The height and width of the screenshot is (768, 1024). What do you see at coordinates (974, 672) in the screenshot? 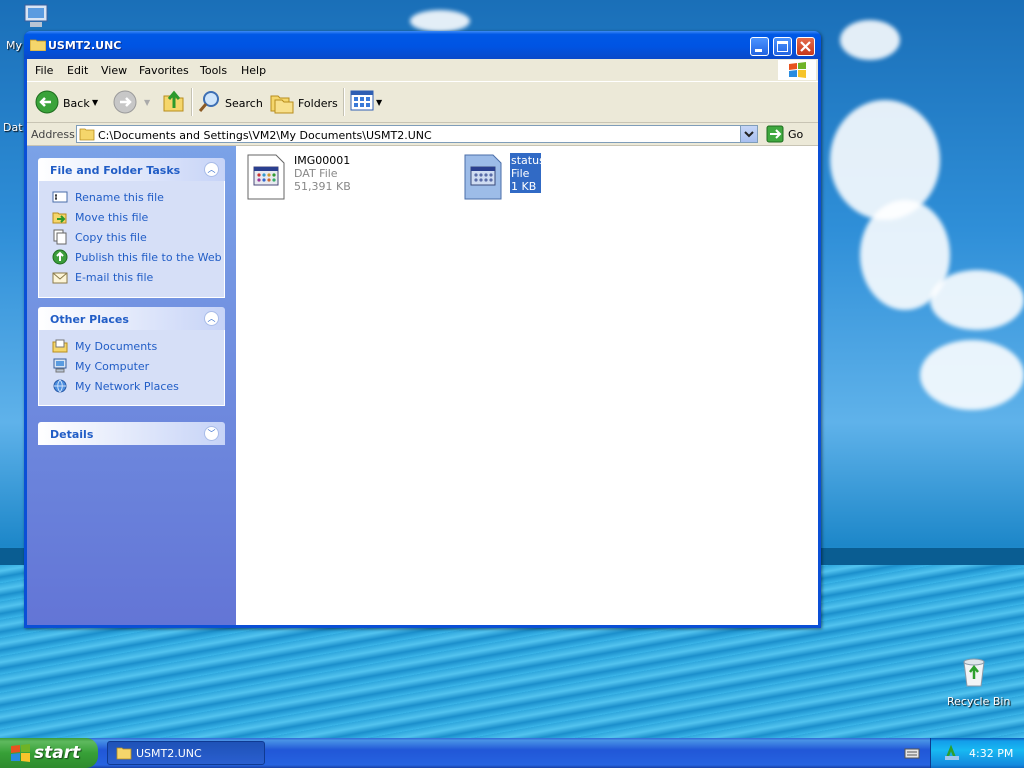
I see `recycle-bin-icon` at bounding box center [974, 672].